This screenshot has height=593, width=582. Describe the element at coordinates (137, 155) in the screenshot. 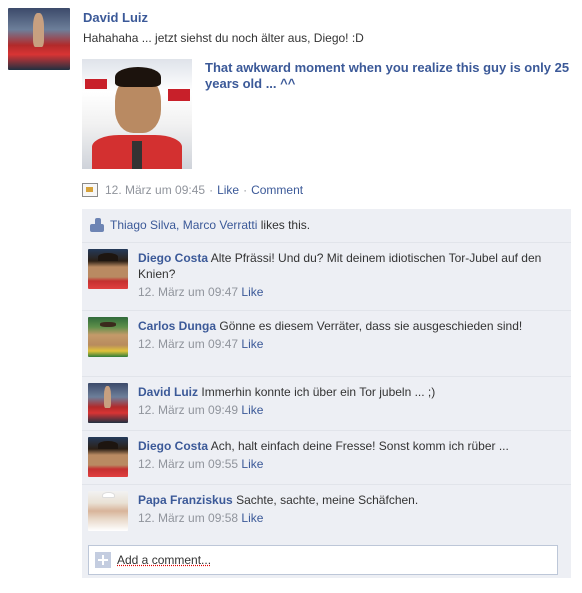

I see `photo-microphone` at that location.